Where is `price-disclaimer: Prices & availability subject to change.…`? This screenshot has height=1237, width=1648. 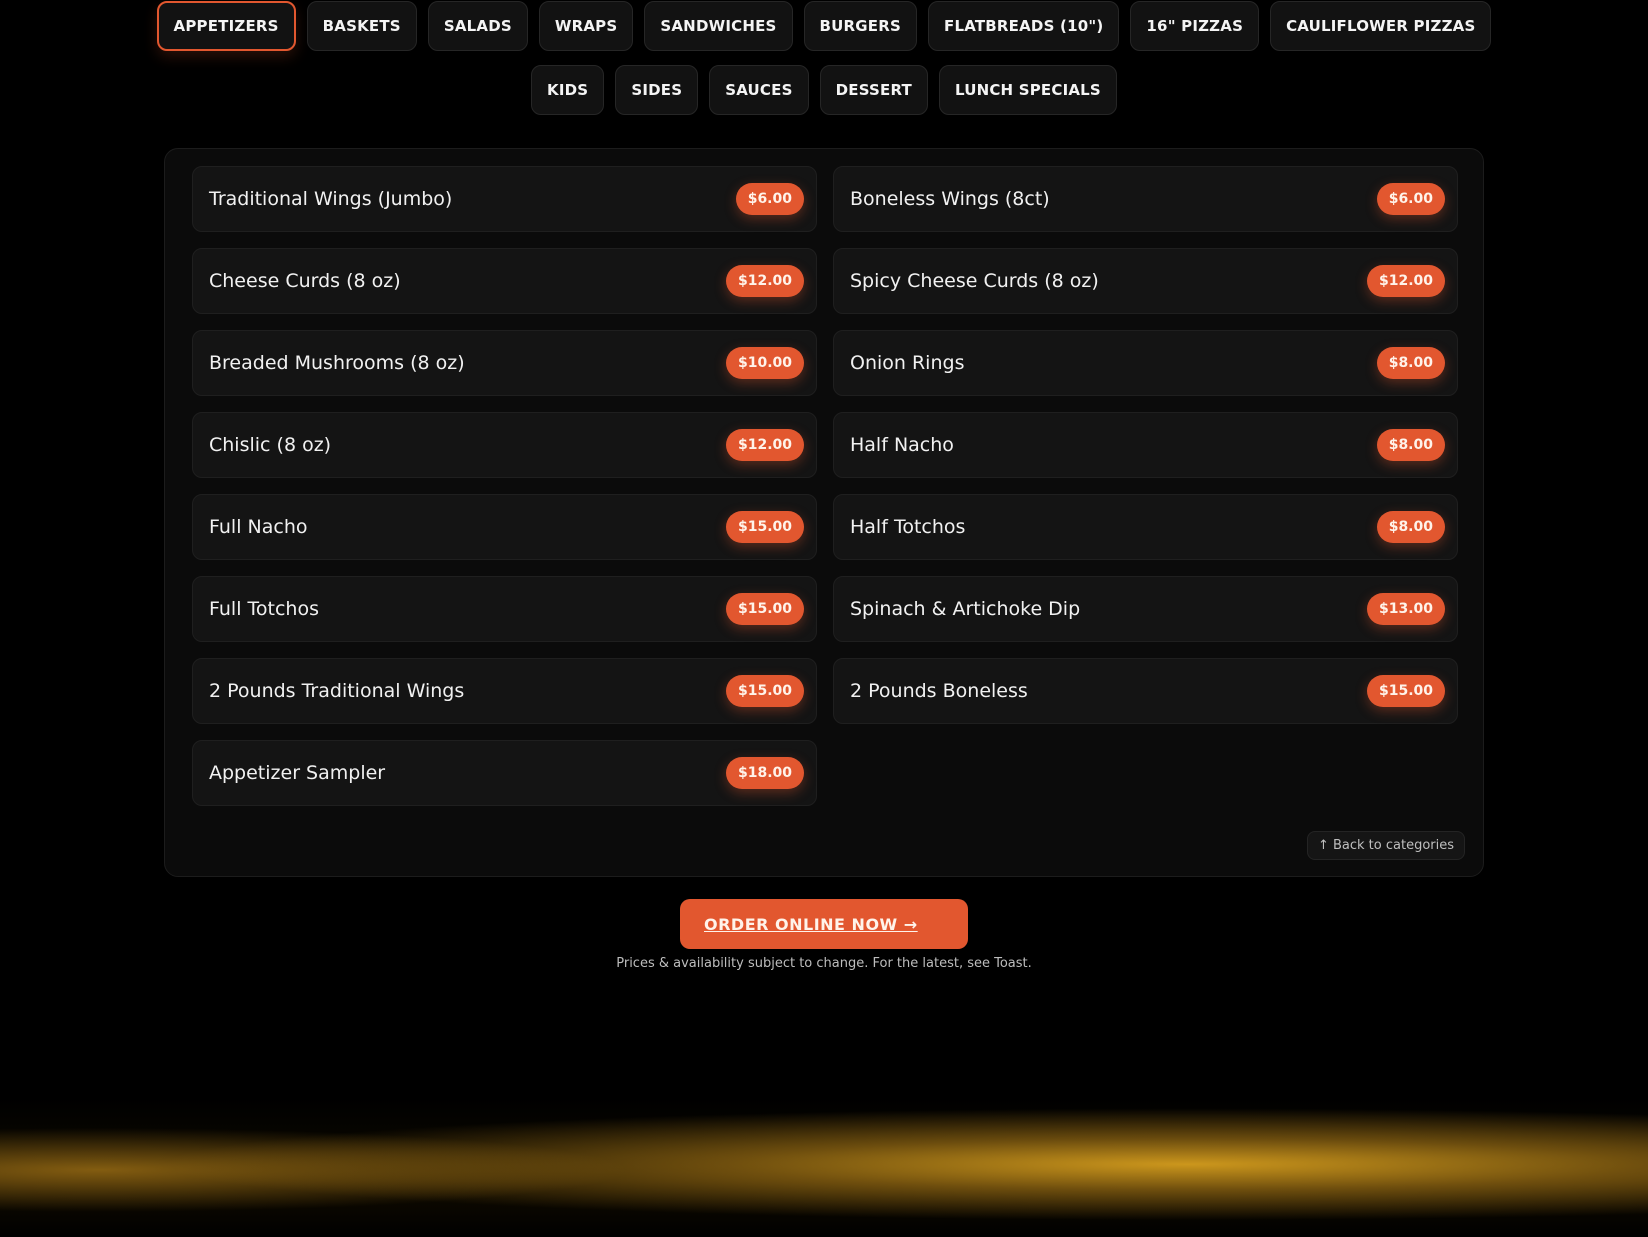
price-disclaimer: Prices & availability subject to change.… is located at coordinates (824, 963).